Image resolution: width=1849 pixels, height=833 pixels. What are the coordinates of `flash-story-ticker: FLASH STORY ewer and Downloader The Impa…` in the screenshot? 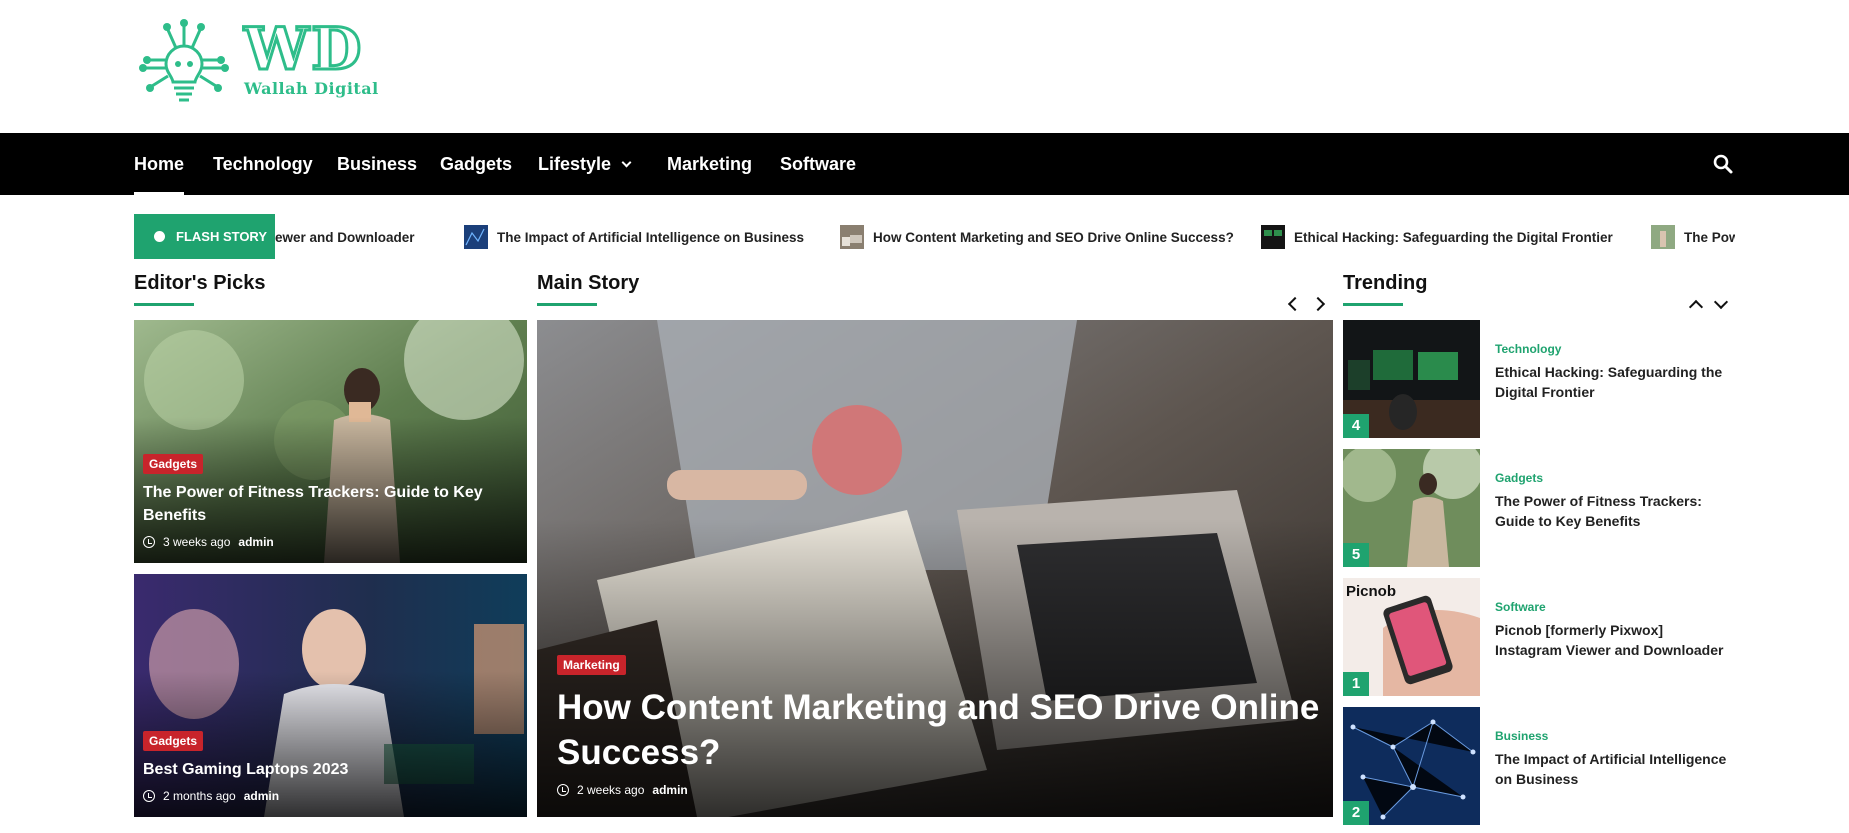 It's located at (934, 236).